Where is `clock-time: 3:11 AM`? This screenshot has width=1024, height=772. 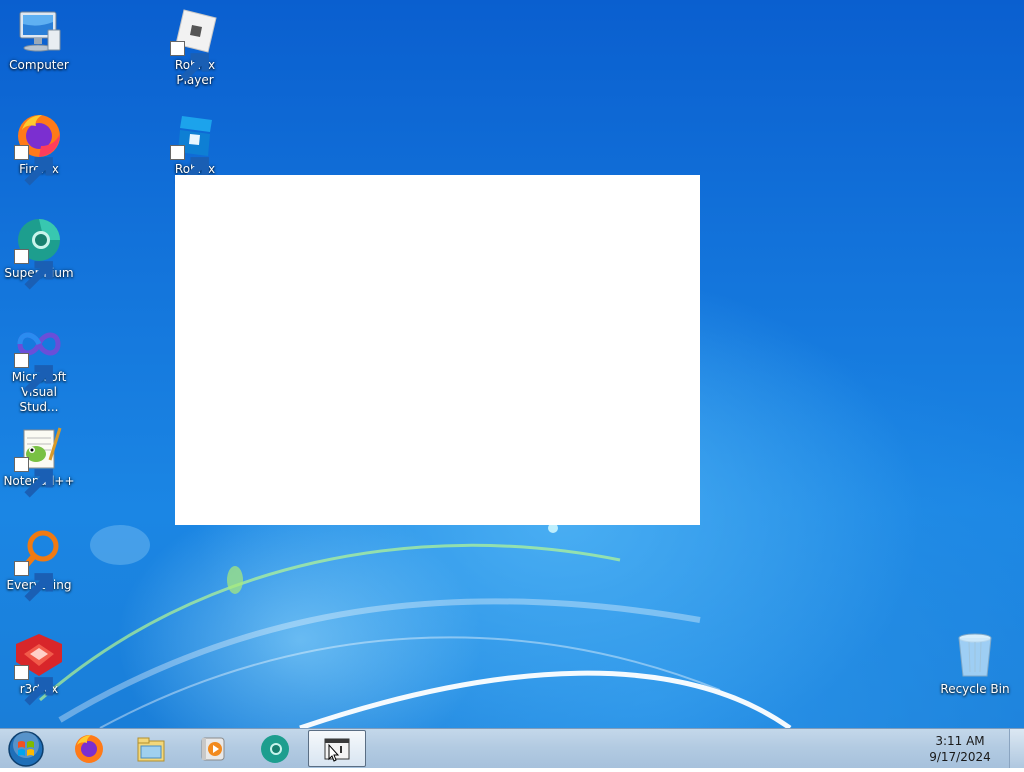 clock-time: 3:11 AM is located at coordinates (960, 741).